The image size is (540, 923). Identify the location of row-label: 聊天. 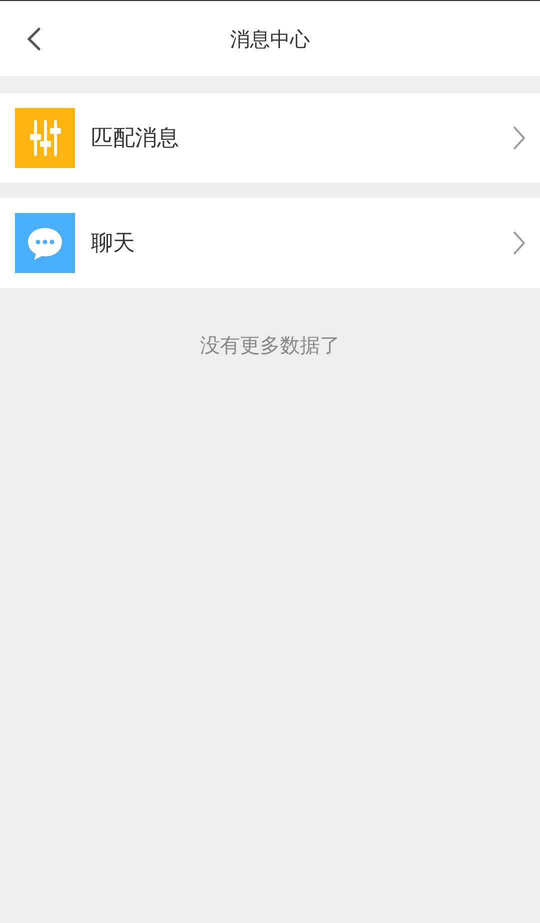
(113, 244).